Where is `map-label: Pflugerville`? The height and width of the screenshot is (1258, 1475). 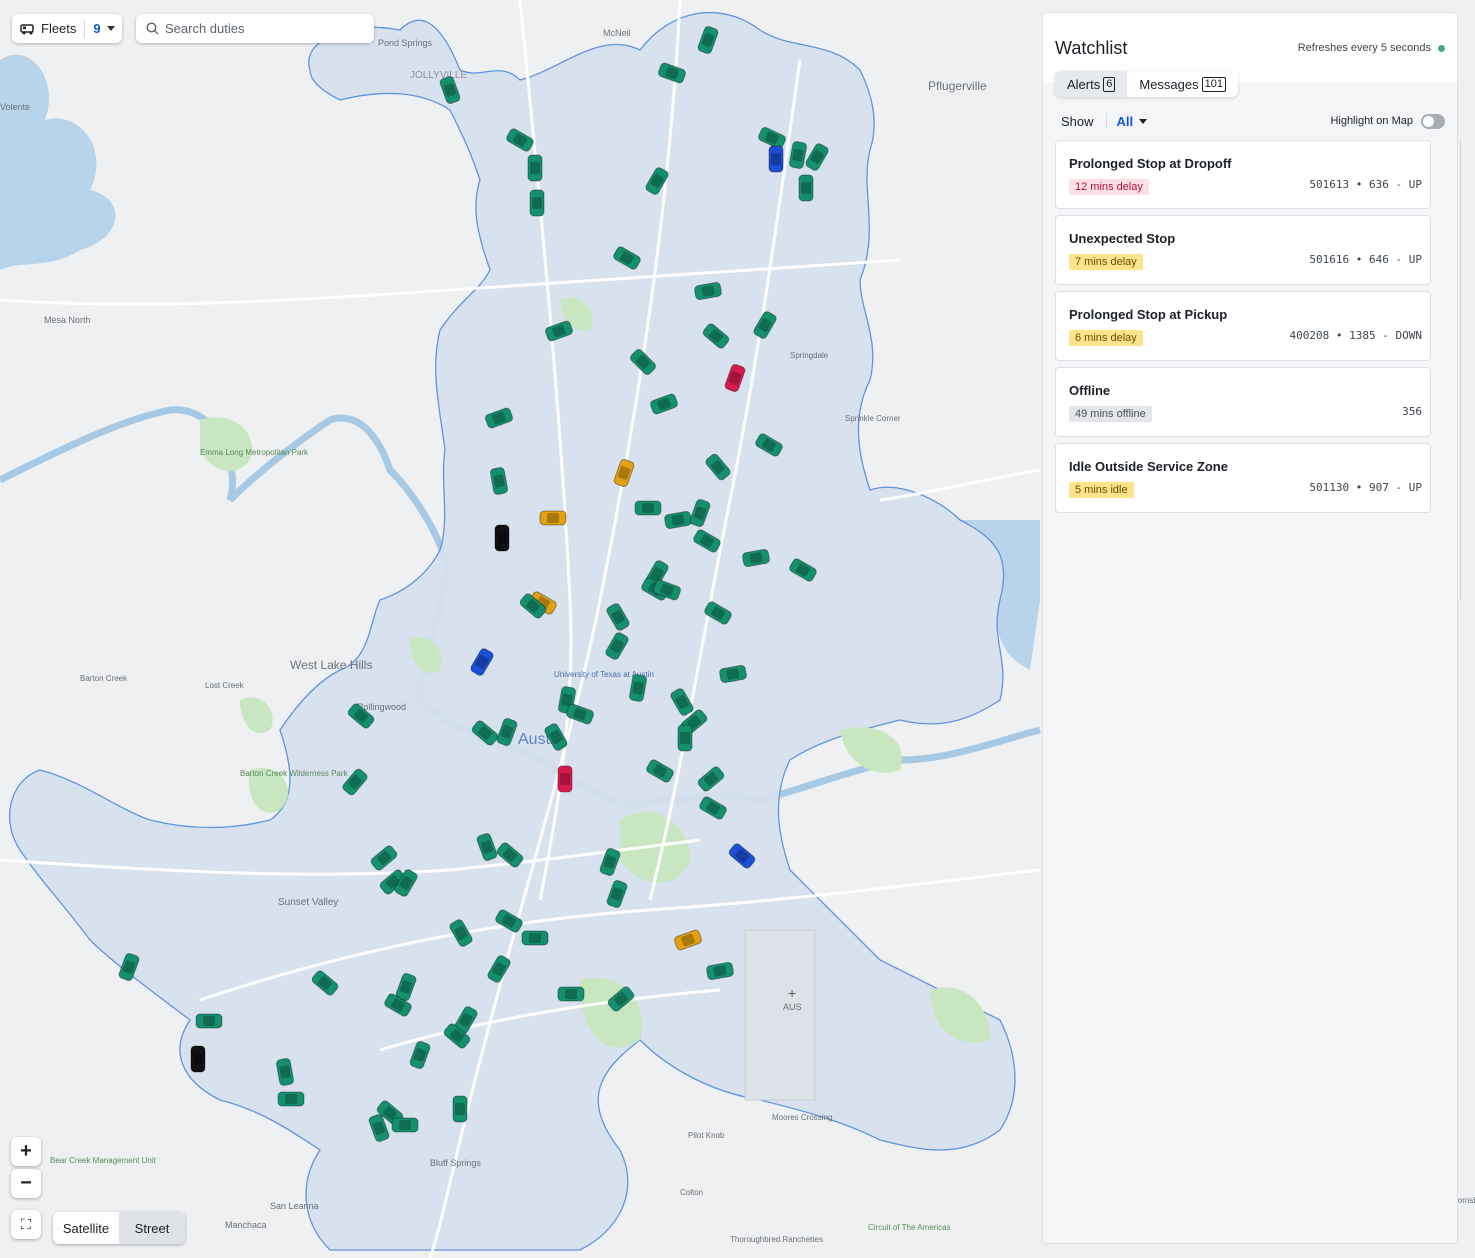
map-label: Pflugerville is located at coordinates (957, 86).